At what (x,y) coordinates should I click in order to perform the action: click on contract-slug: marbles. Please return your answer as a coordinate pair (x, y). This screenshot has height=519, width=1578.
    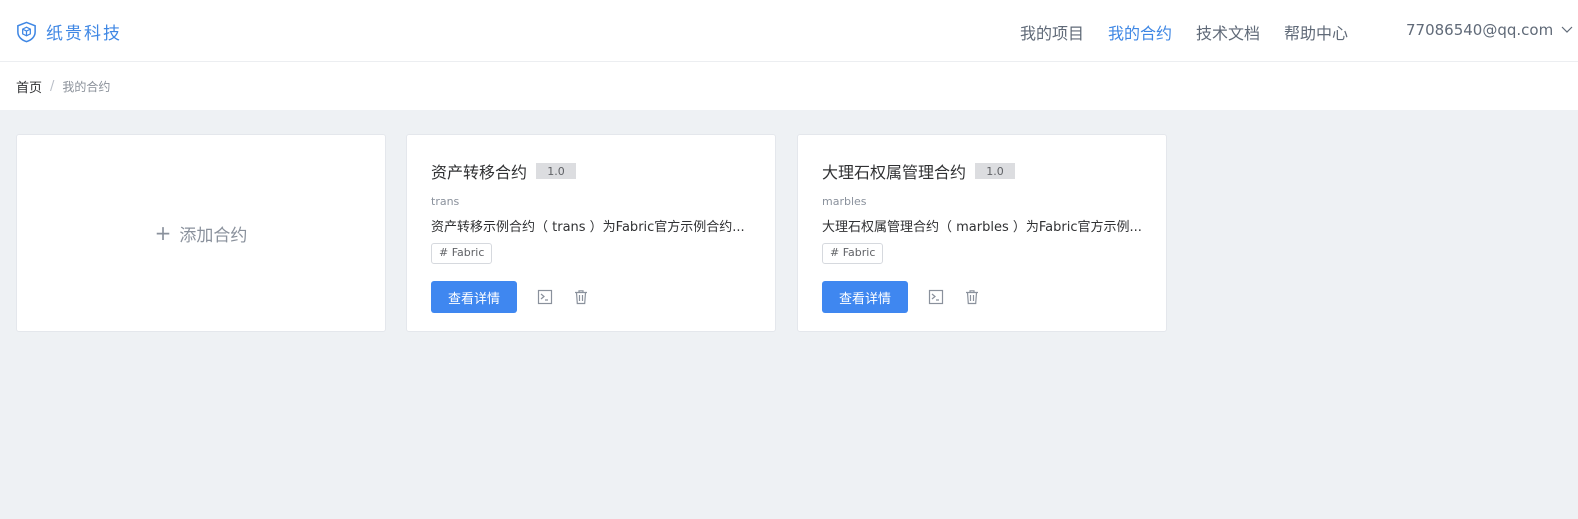
    Looking at the image, I should click on (844, 201).